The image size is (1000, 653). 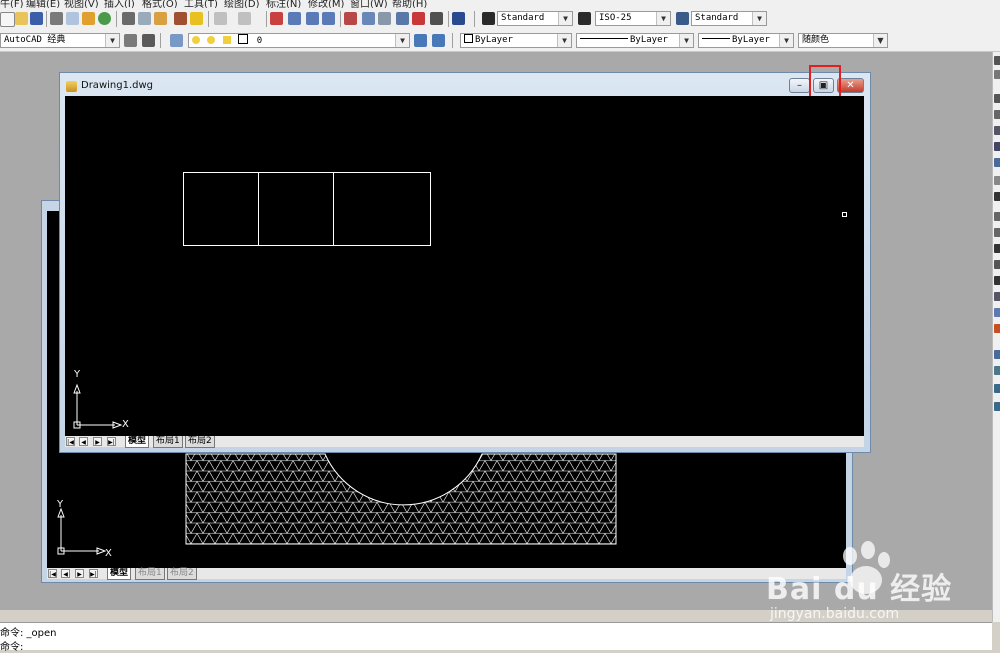 I want to click on save-workspace-icon, so click(x=148, y=40).